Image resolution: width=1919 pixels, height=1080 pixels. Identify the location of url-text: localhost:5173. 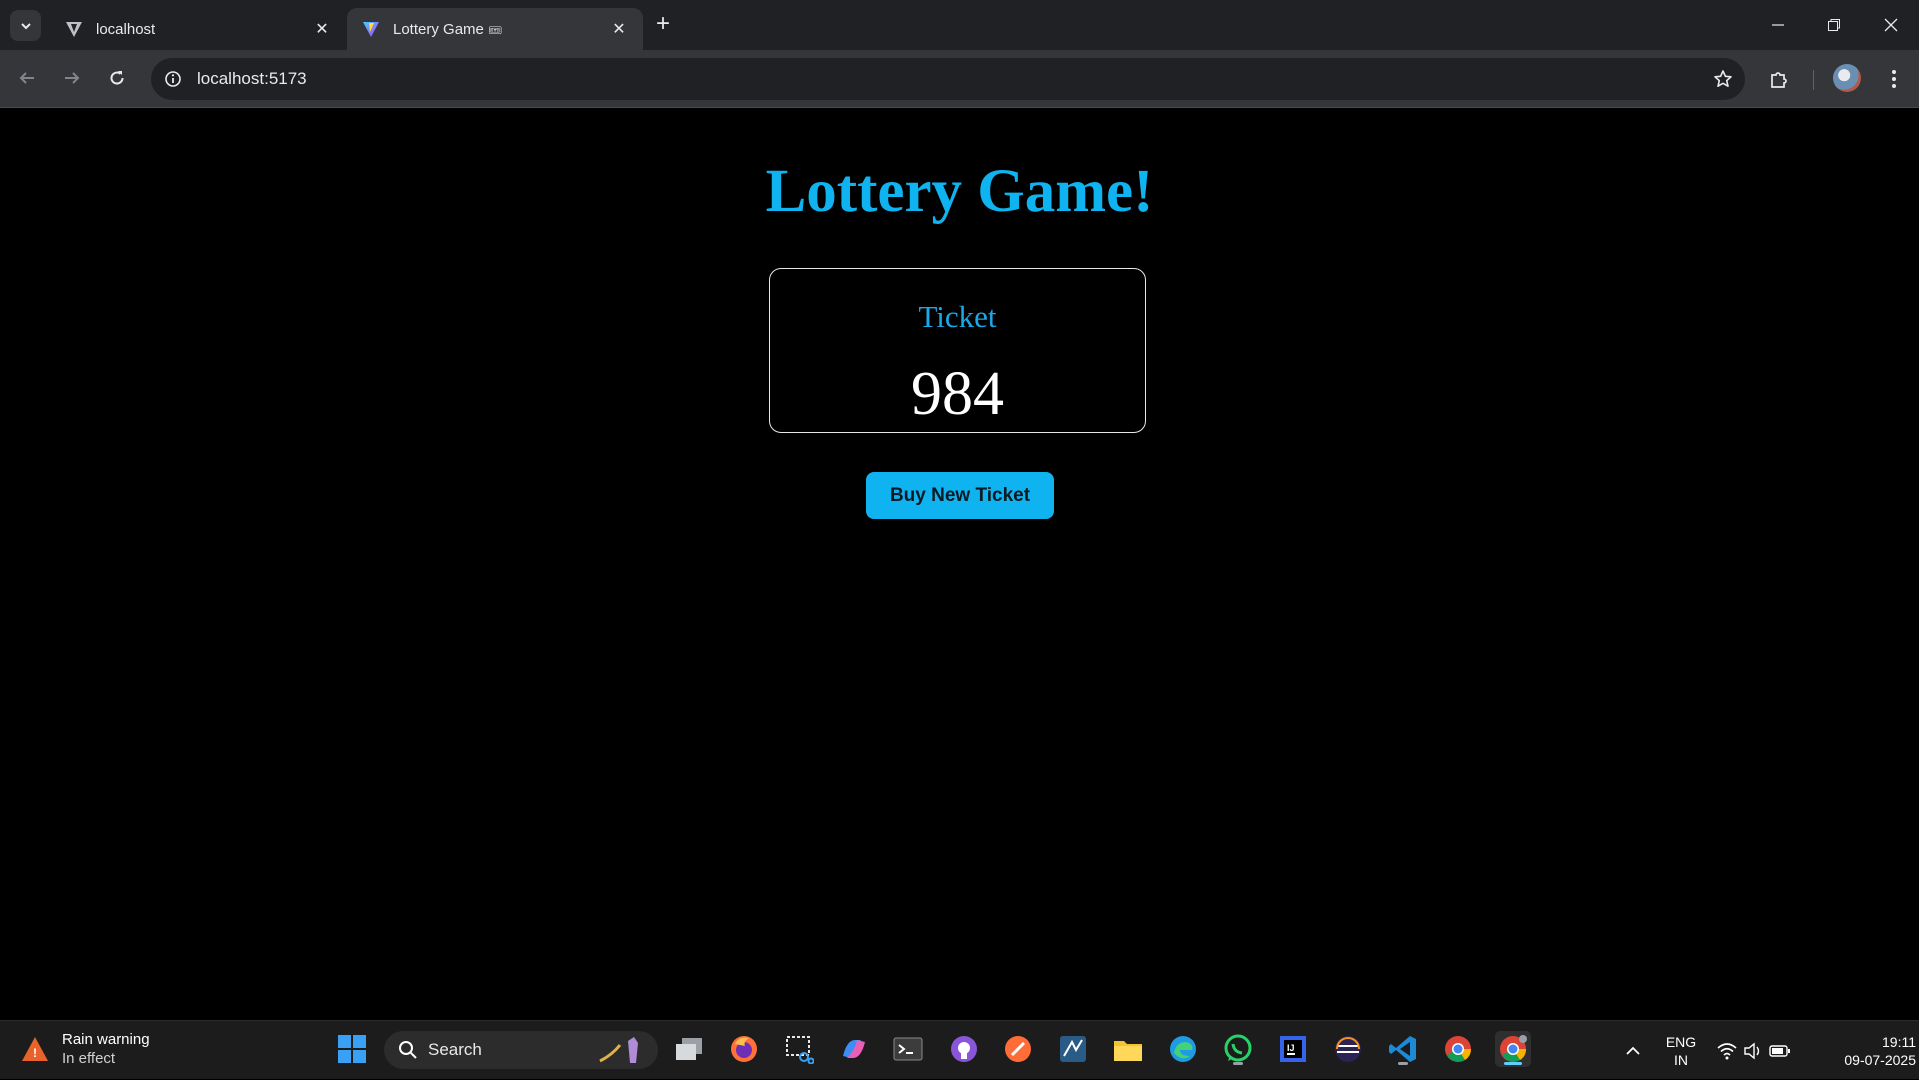
(252, 79).